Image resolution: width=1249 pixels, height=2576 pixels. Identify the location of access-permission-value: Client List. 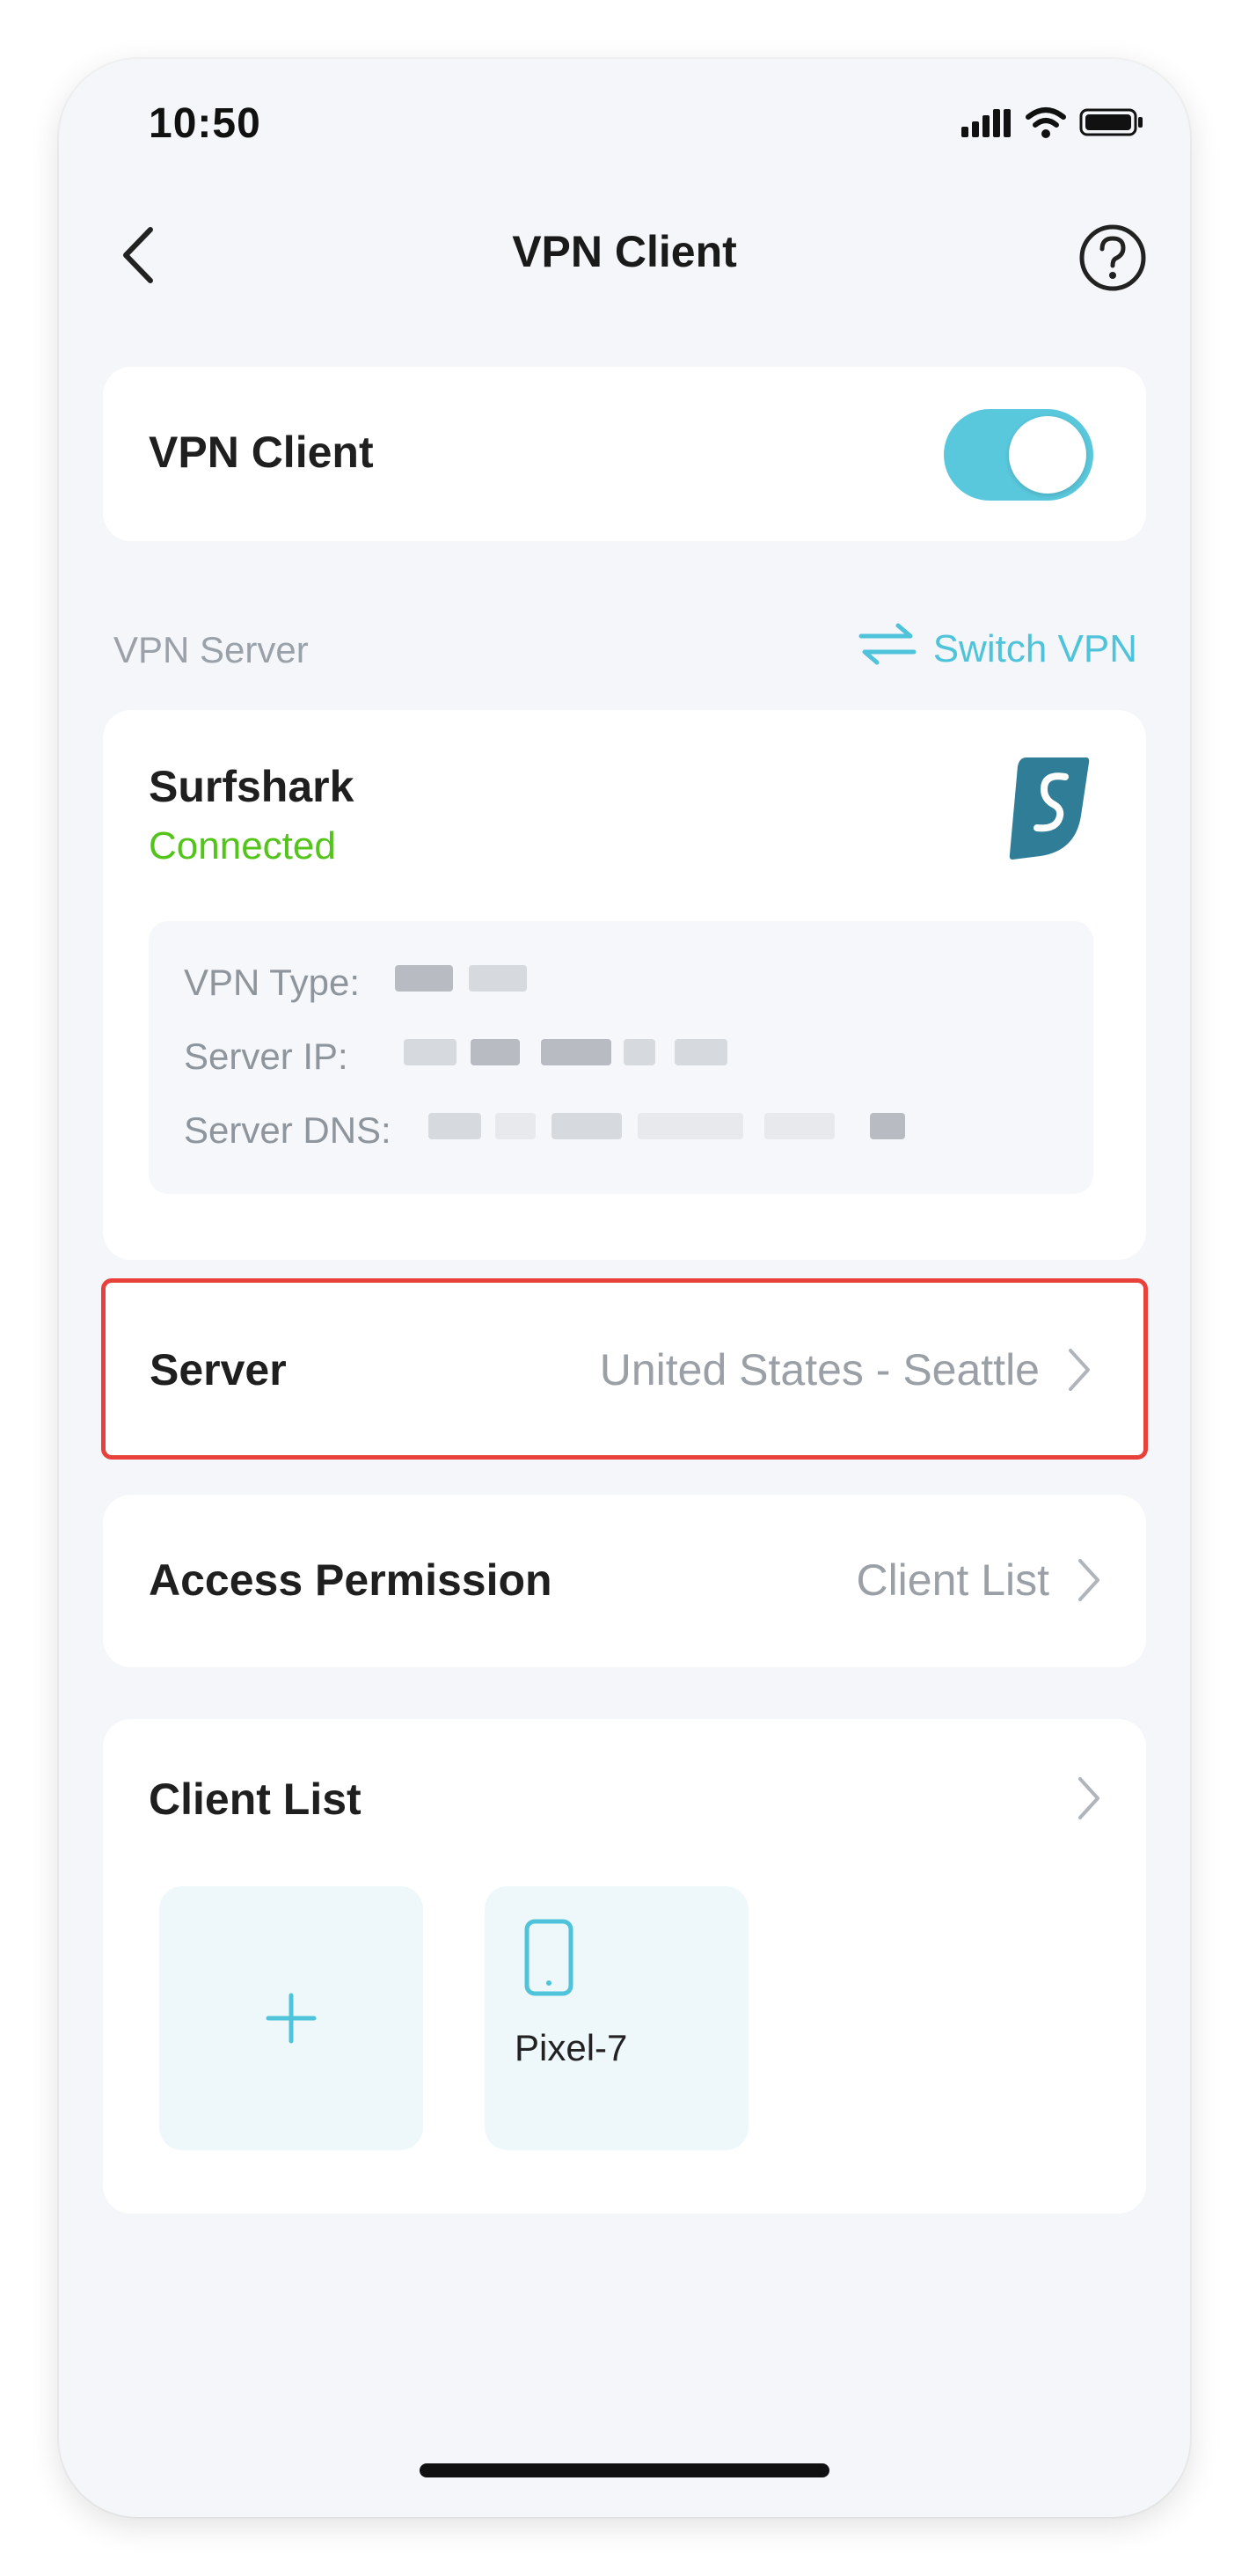
(953, 1580).